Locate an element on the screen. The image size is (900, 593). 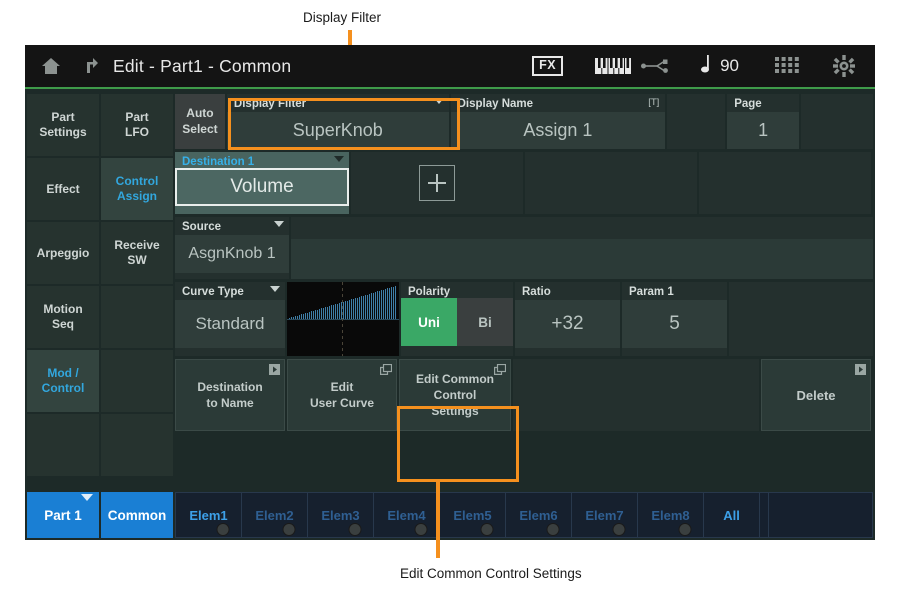
tab-elem4: Elem4 is located at coordinates (407, 515).